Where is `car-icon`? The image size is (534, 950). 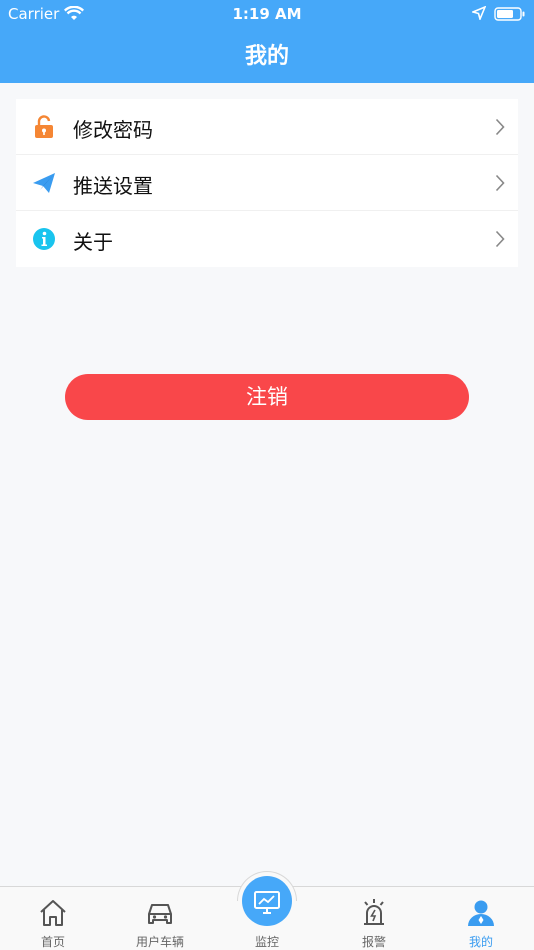
car-icon is located at coordinates (160, 914).